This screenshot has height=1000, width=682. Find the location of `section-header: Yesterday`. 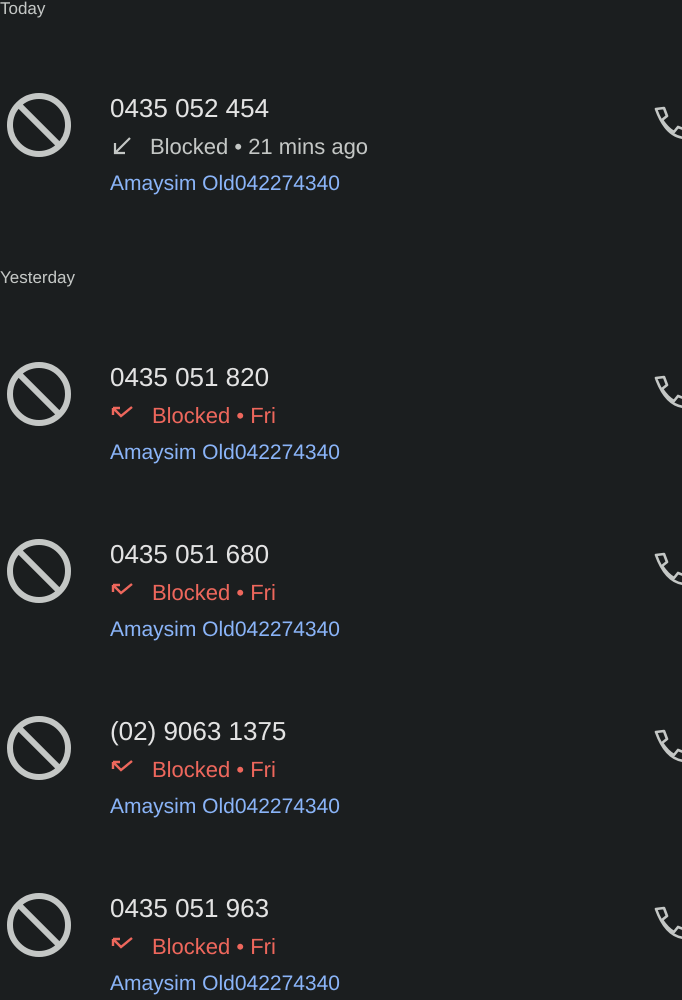

section-header: Yesterday is located at coordinates (38, 278).